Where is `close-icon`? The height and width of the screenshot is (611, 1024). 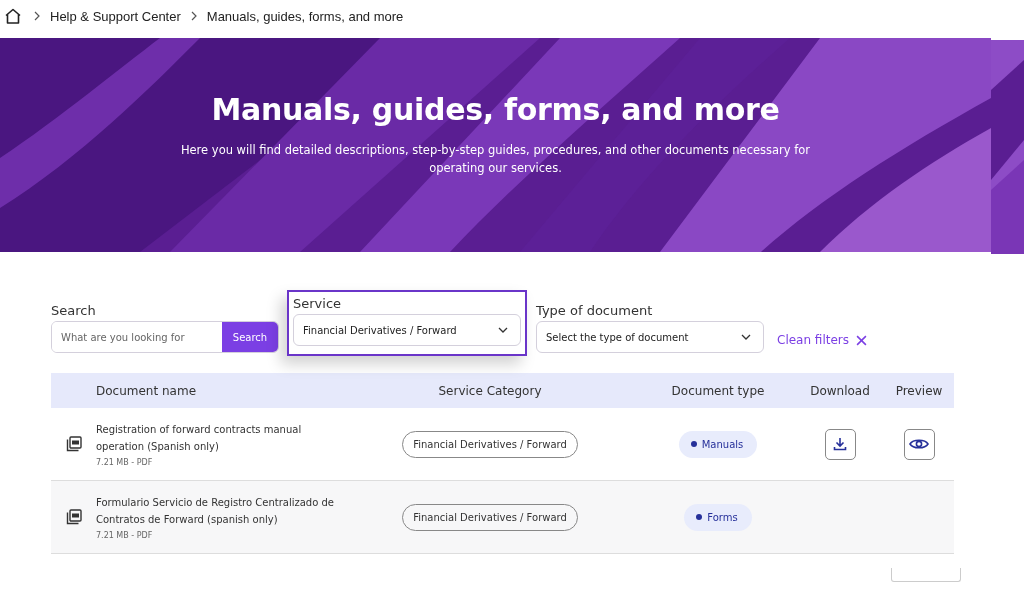 close-icon is located at coordinates (862, 340).